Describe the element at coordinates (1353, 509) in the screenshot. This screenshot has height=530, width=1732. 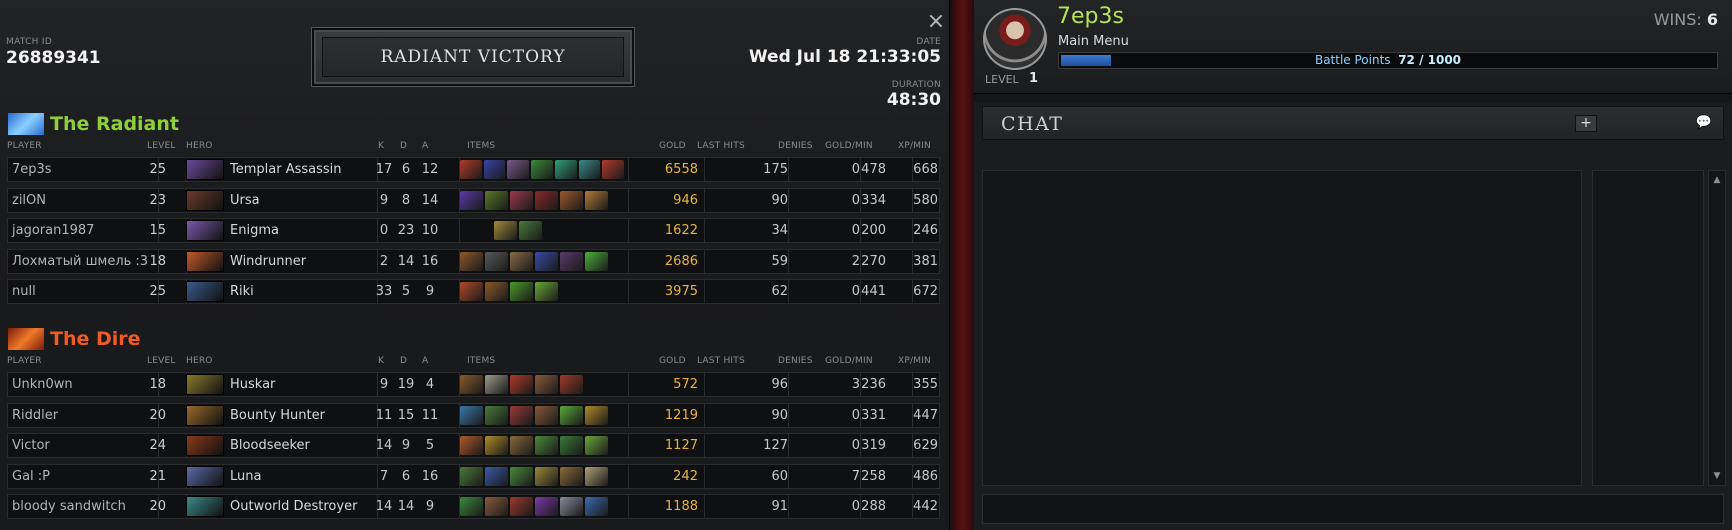
I see `chat-input` at that location.